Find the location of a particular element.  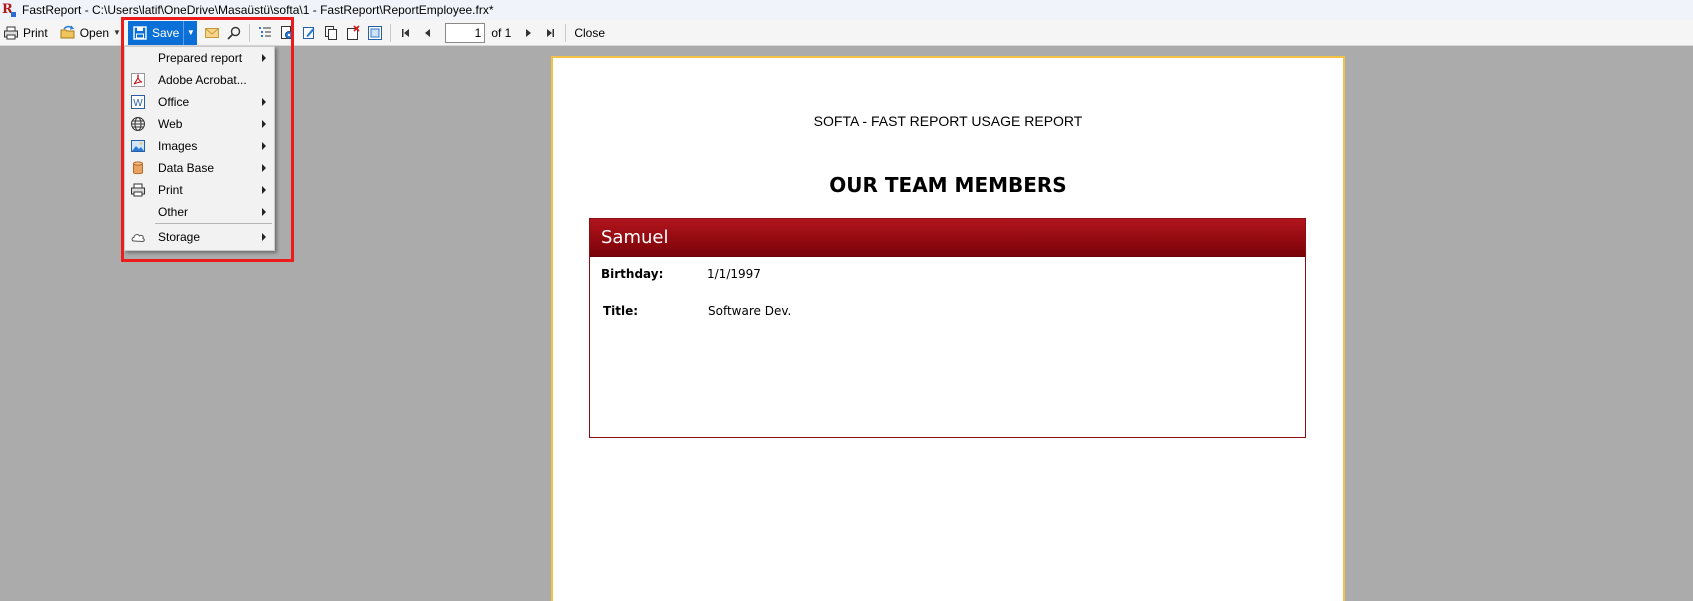

menu-item-prepared-report: Prepared report is located at coordinates (199, 58).